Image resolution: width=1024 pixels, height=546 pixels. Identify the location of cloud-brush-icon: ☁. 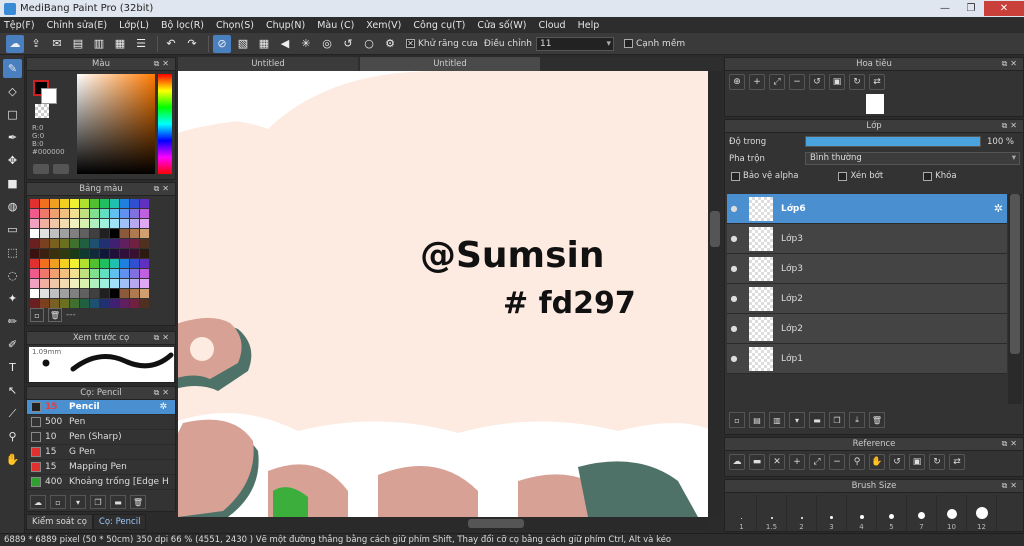
(38, 502).